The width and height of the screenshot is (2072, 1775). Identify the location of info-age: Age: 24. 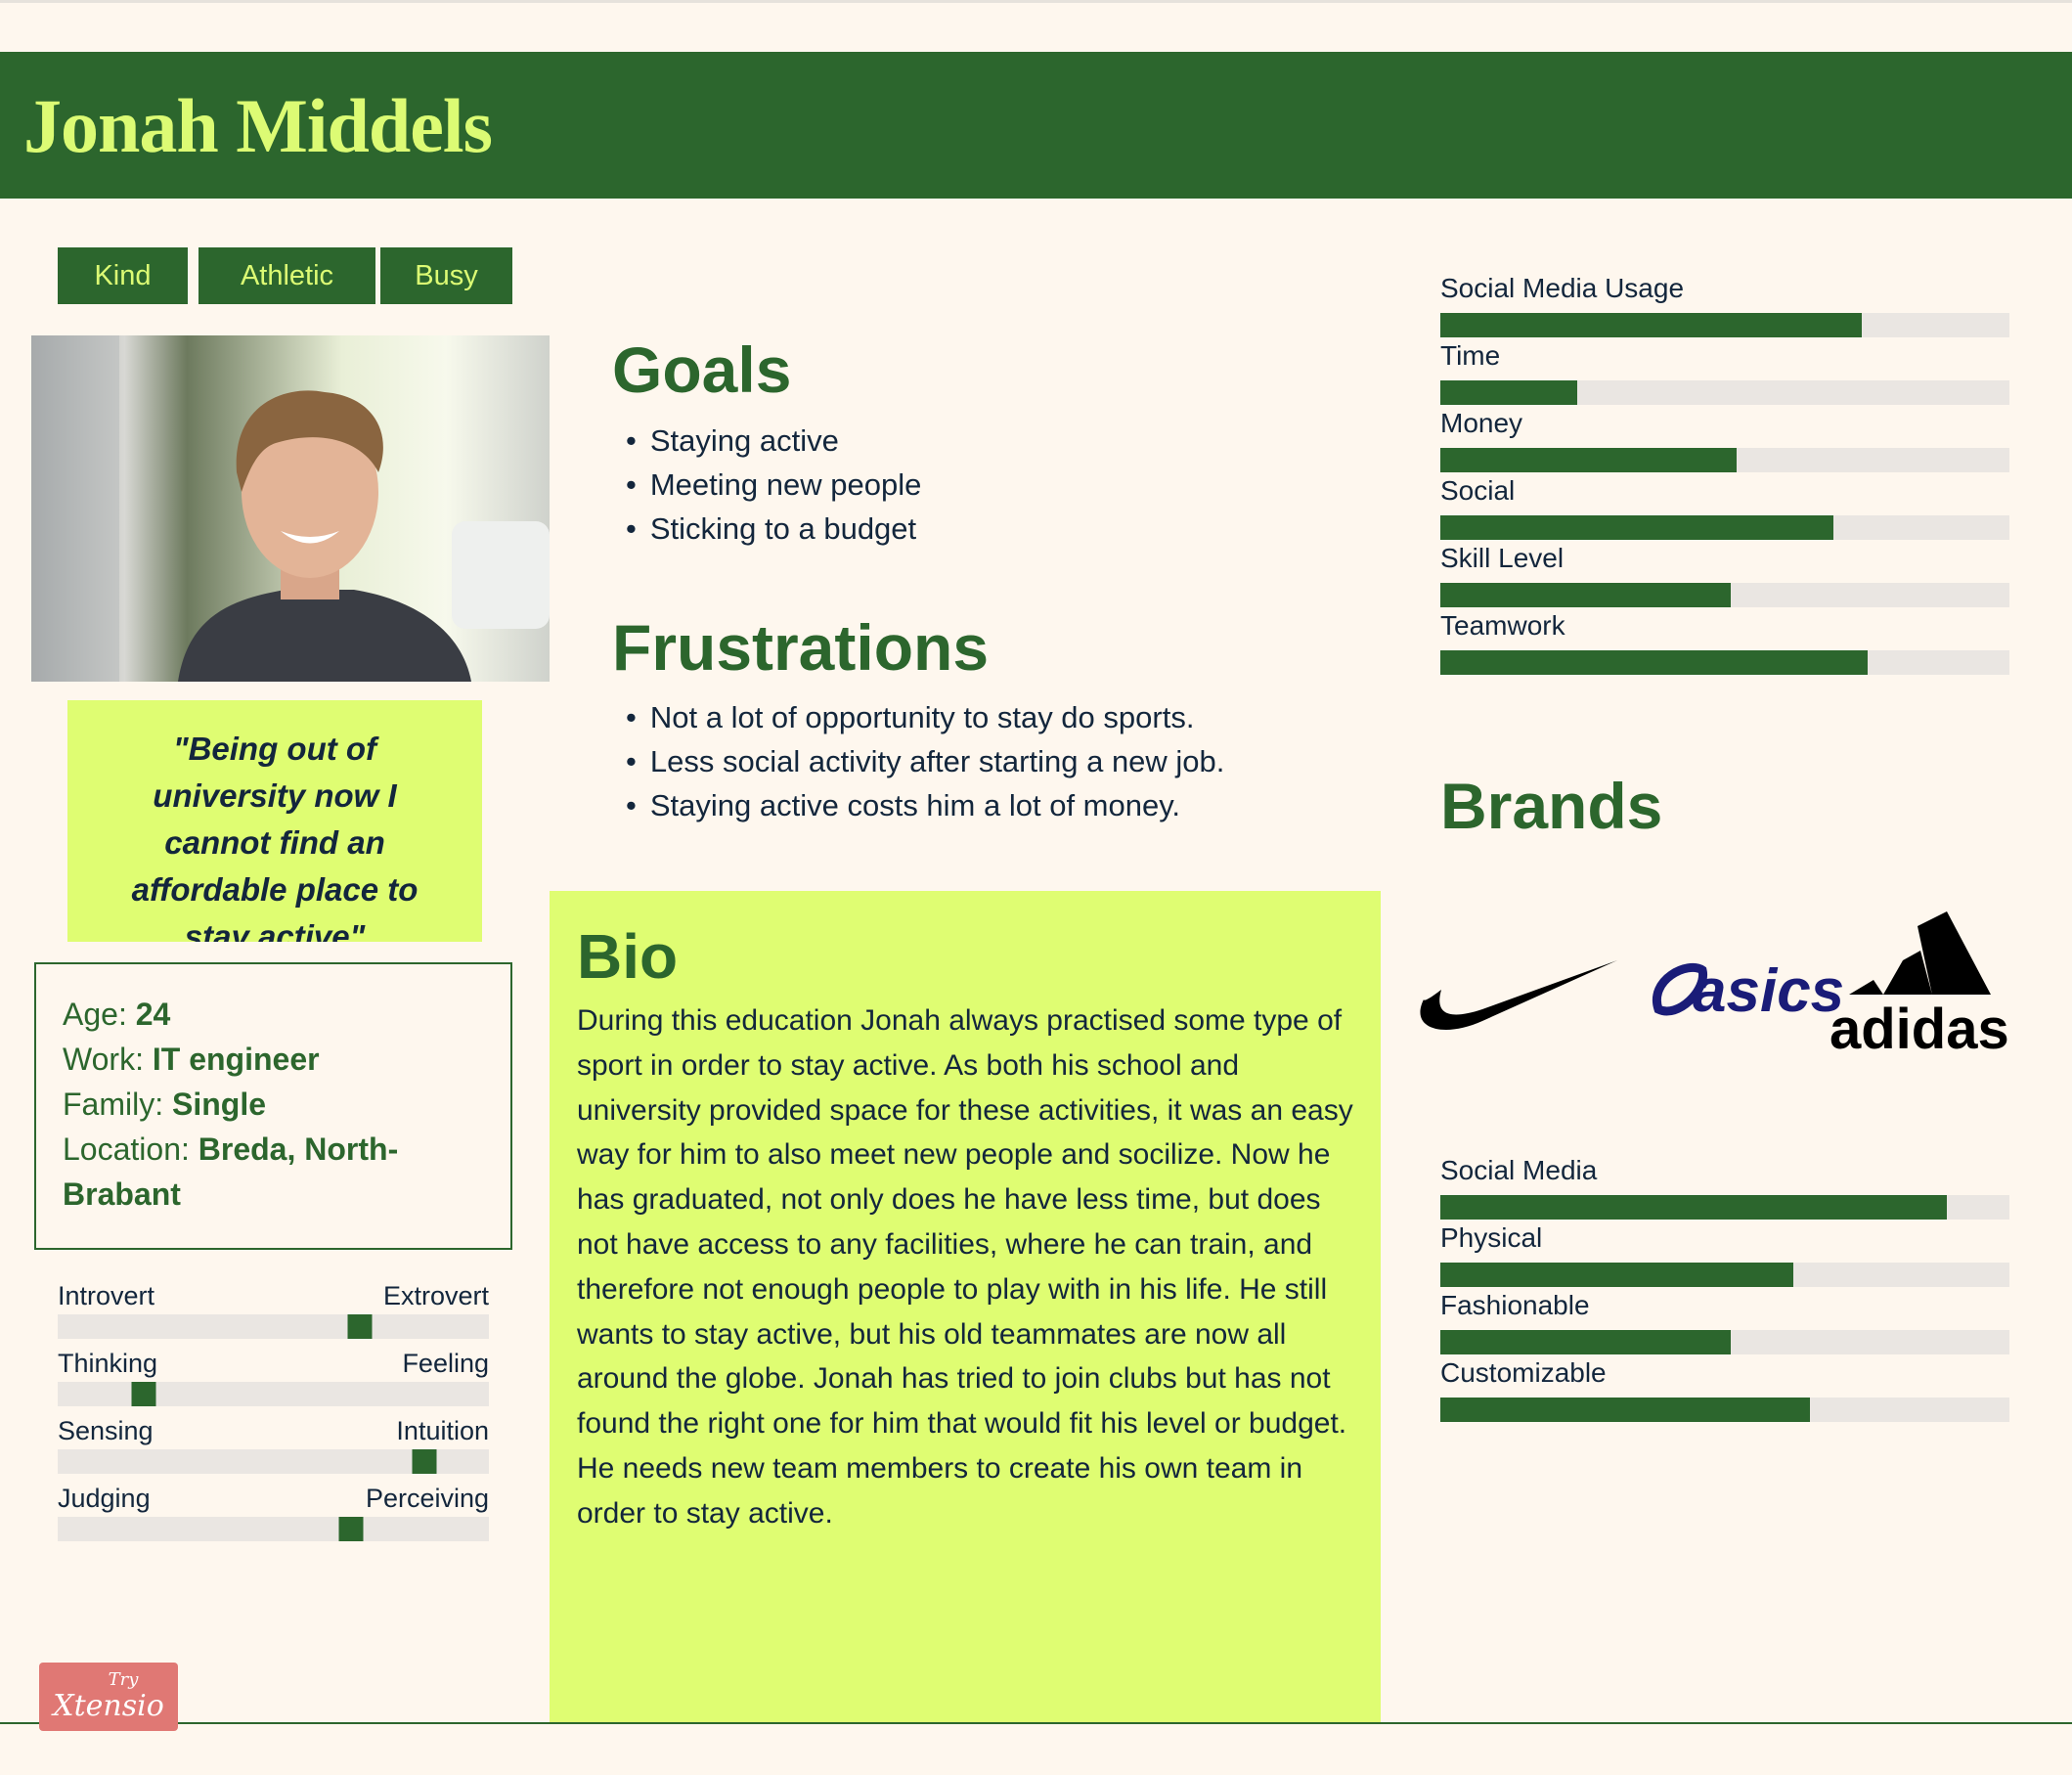
(117, 1014).